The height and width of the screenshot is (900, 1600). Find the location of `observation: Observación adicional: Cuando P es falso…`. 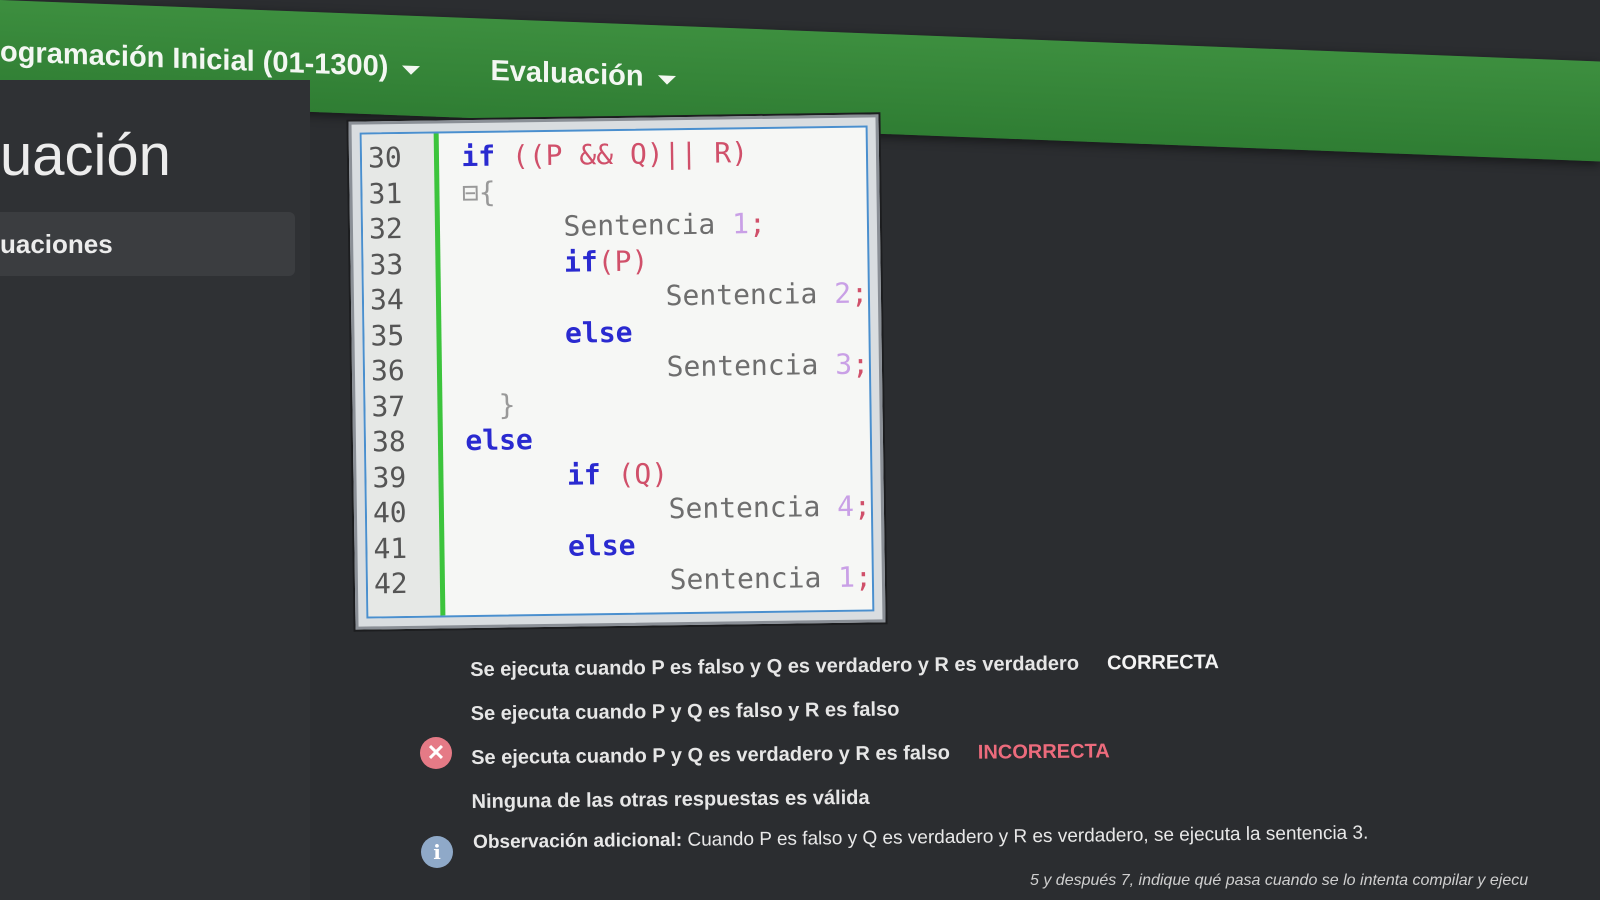

observation: Observación adicional: Cuando P es falso… is located at coordinates (923, 838).